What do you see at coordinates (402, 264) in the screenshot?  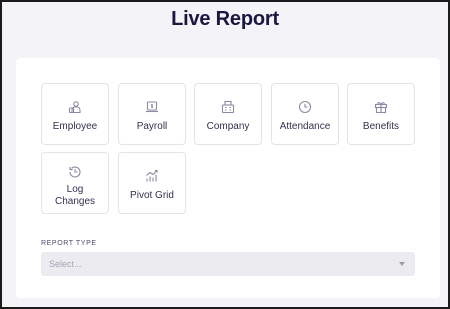 I see `chevron-down-icon` at bounding box center [402, 264].